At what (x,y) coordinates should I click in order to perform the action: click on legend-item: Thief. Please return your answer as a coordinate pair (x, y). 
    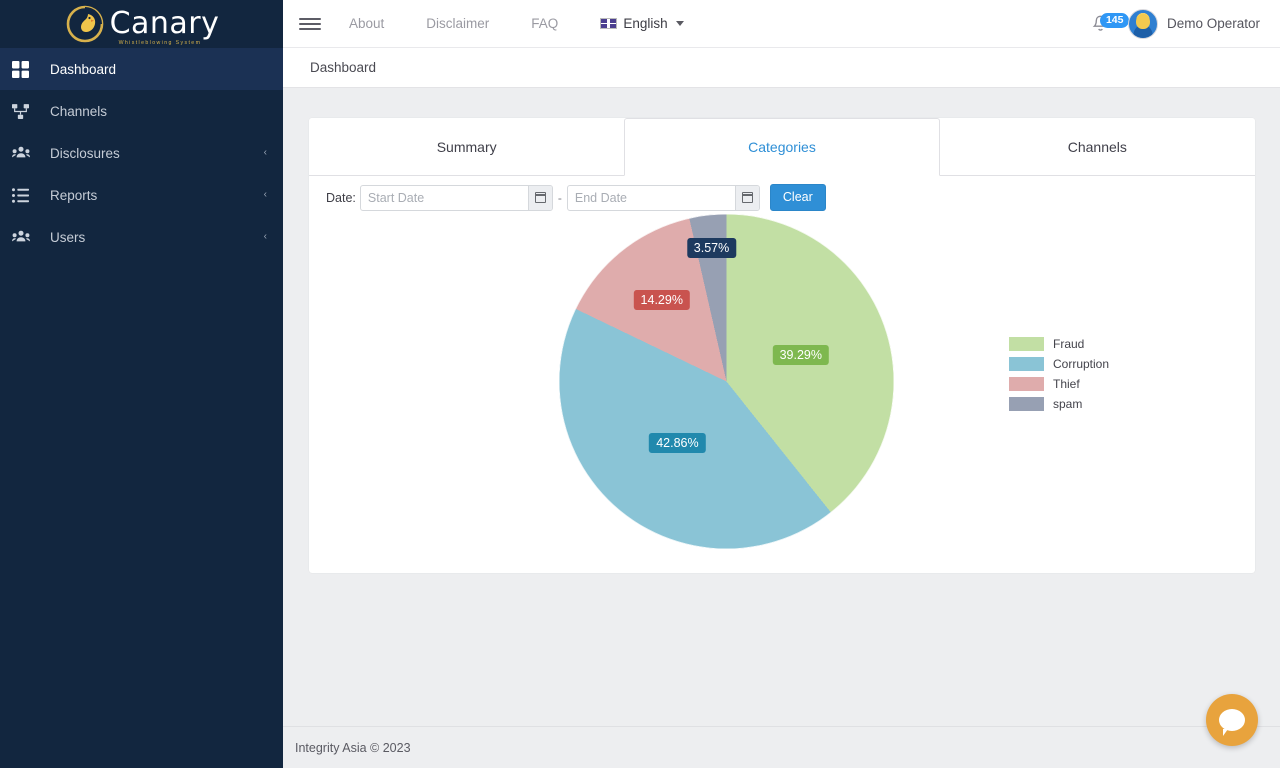
    Looking at the image, I should click on (1059, 384).